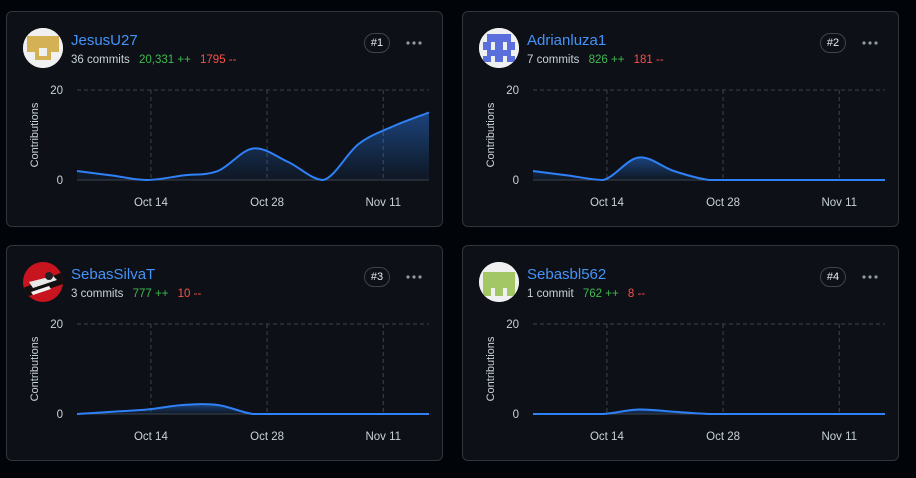 Image resolution: width=916 pixels, height=478 pixels. I want to click on profile-photo-icon, so click(43, 282).